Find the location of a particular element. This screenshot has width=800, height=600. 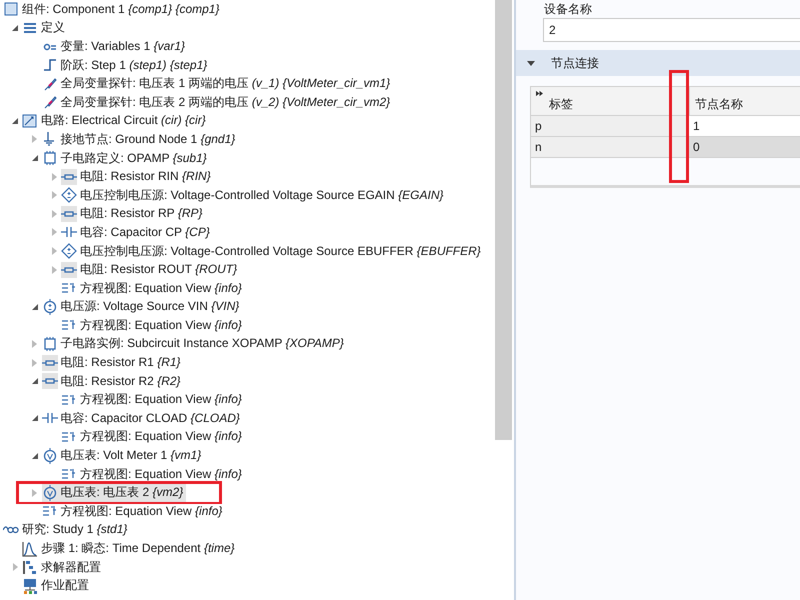

tree-item: 电阻: Resistor ROUT {ROUT} is located at coordinates (150, 269).